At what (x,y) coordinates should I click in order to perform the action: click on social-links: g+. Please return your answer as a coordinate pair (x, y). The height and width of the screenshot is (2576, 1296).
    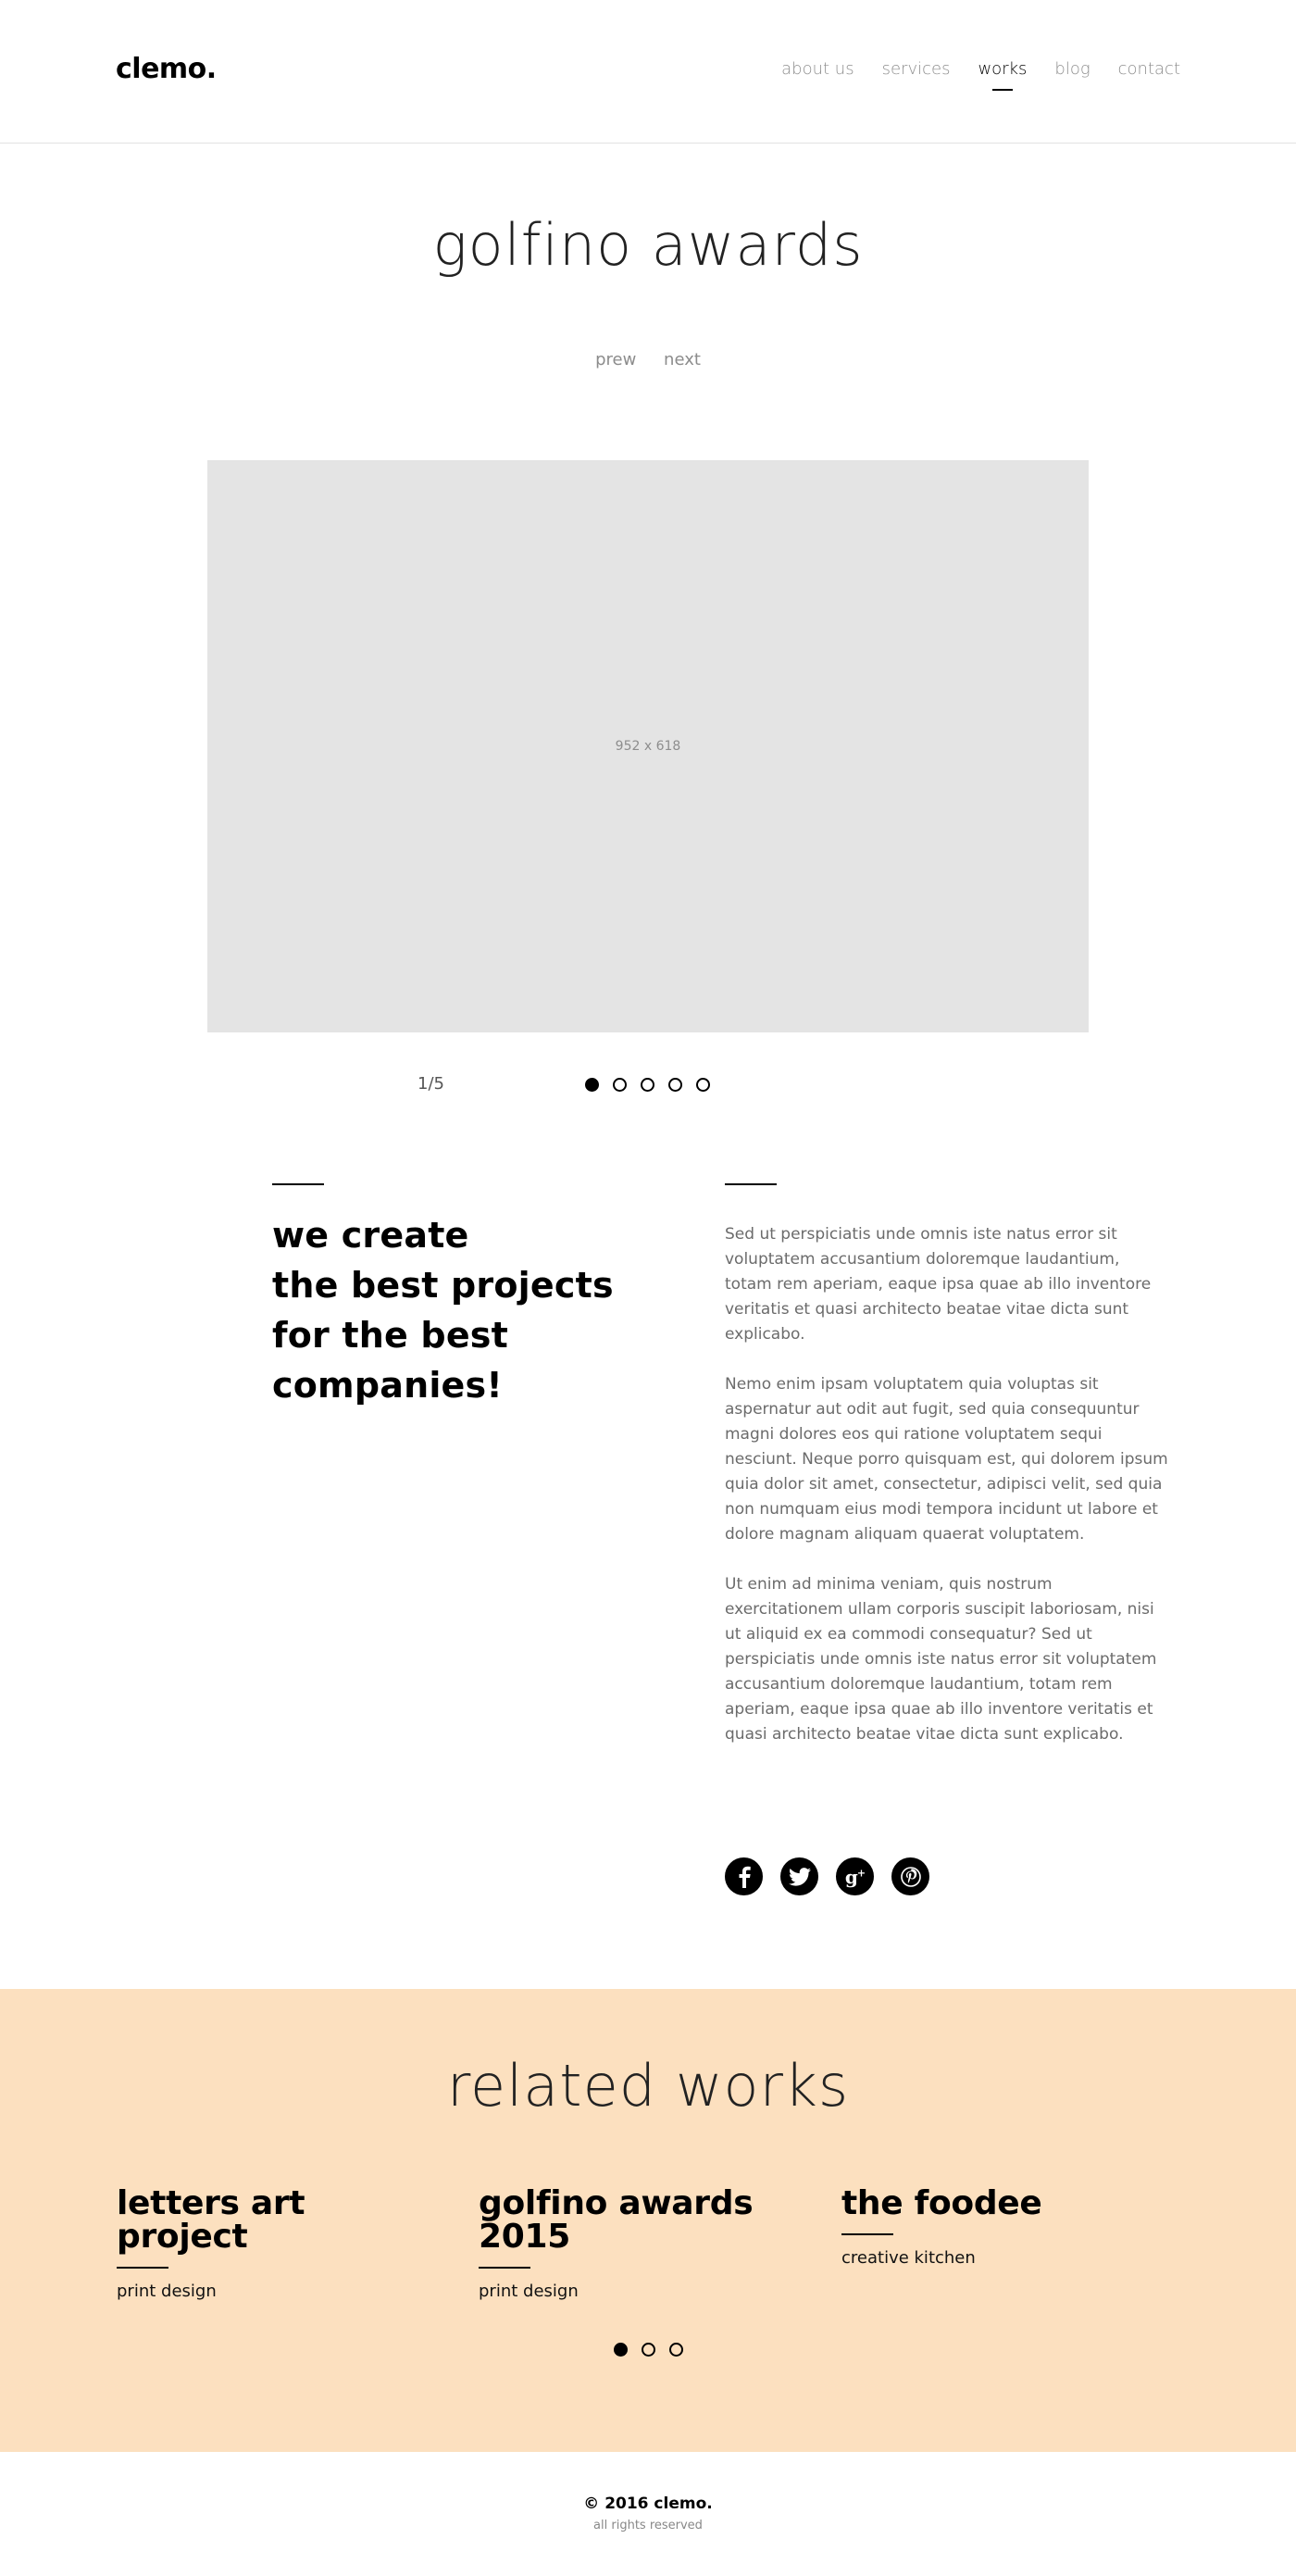
    Looking at the image, I should click on (836, 1876).